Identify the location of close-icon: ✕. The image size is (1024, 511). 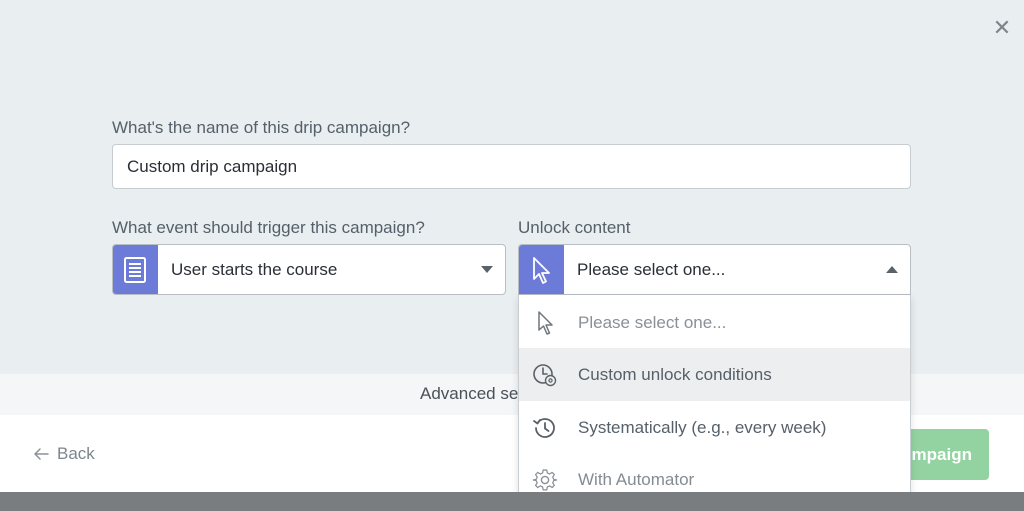
(1002, 28).